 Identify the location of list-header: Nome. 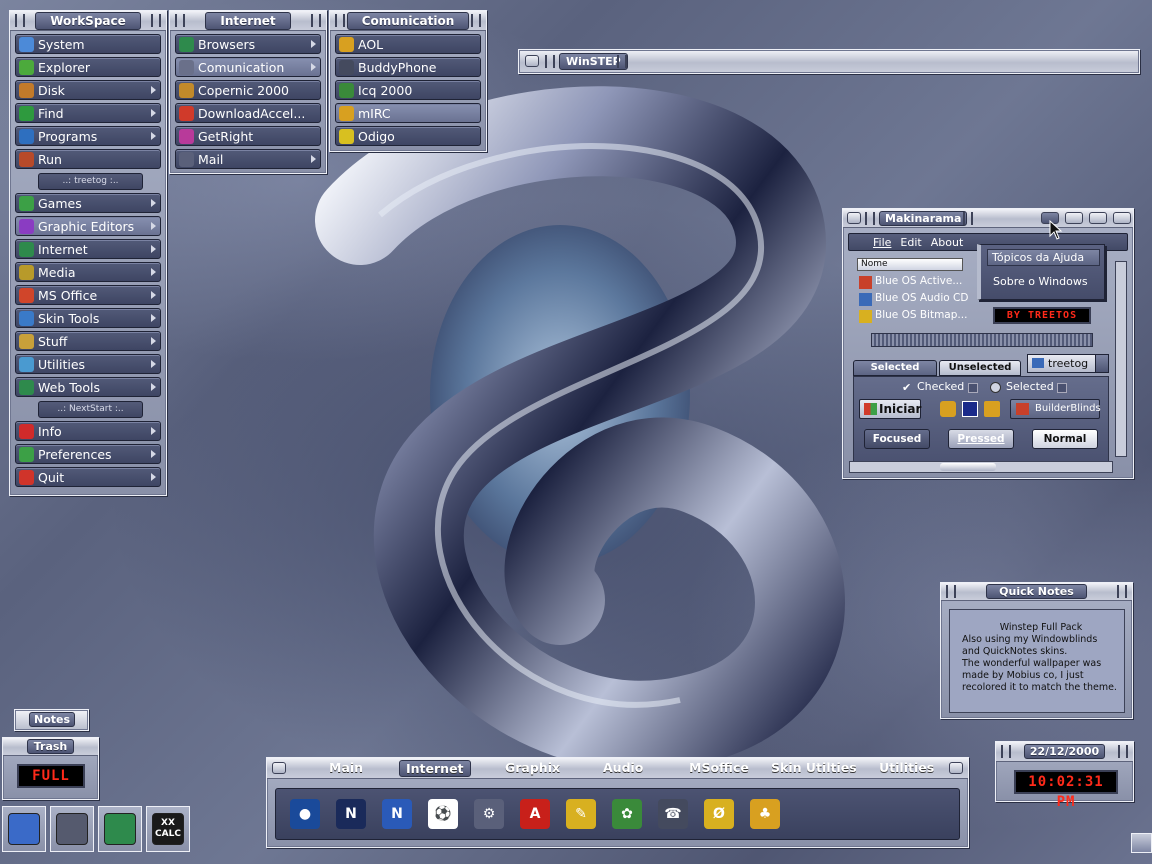
(910, 264).